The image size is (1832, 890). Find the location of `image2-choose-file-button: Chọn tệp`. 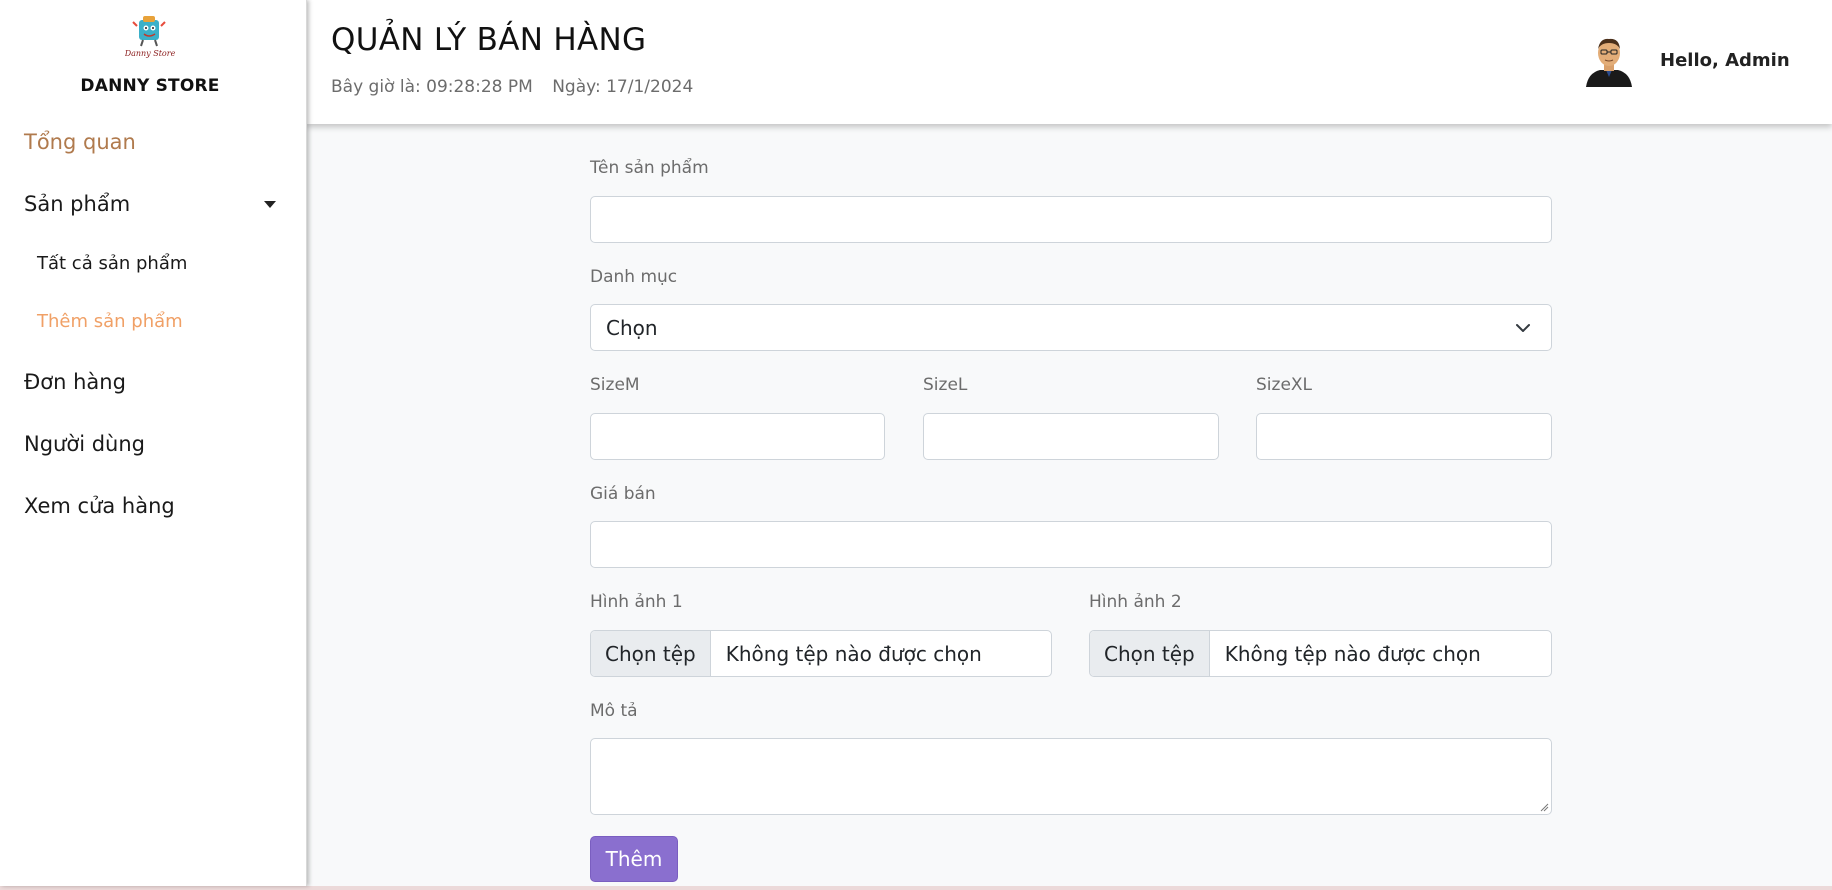

image2-choose-file-button: Chọn tệp is located at coordinates (1150, 653).